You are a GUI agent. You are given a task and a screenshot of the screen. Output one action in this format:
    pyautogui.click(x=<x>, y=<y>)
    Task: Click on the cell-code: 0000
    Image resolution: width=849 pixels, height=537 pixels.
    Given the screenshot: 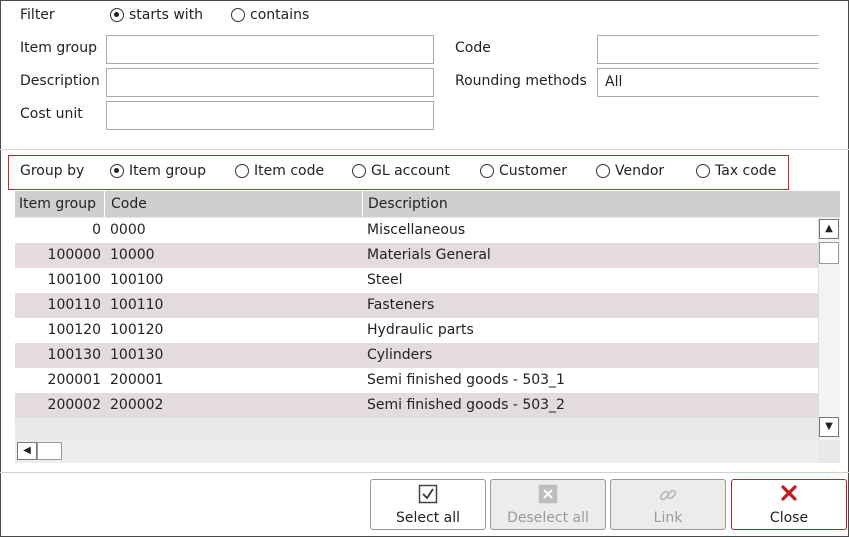 What is the action you would take?
    pyautogui.click(x=128, y=230)
    